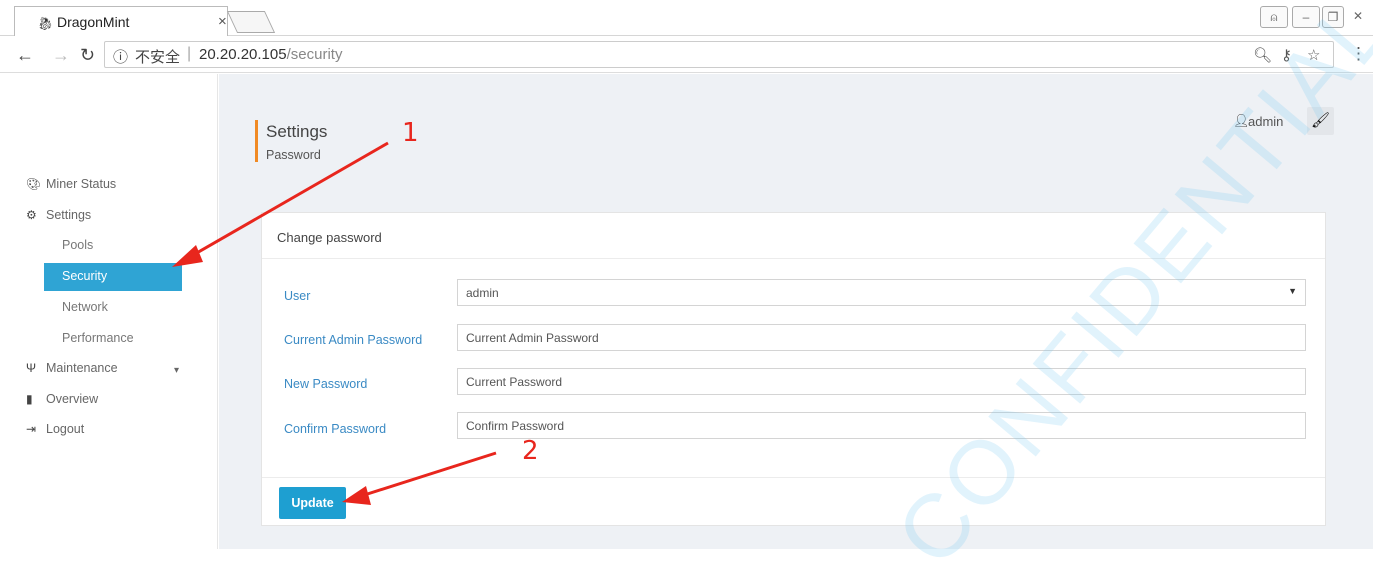 This screenshot has height=586, width=1373. I want to click on annotation-step-2: 2, so click(530, 451).